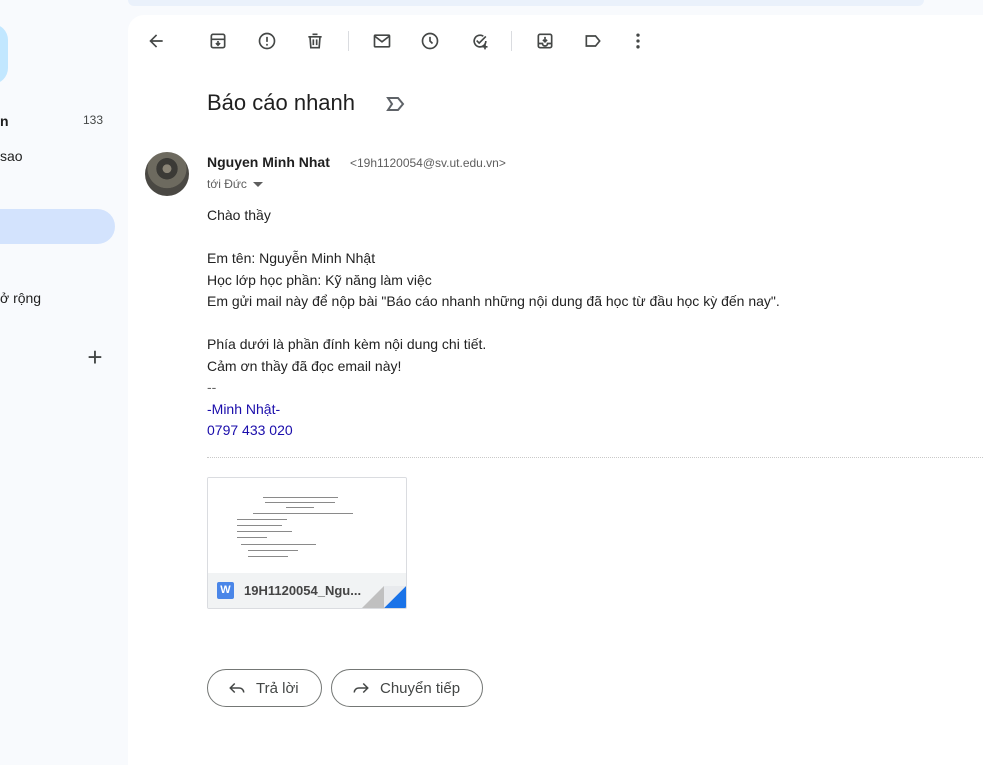 This screenshot has width=983, height=765. What do you see at coordinates (593, 41) in the screenshot?
I see `label-icon` at bounding box center [593, 41].